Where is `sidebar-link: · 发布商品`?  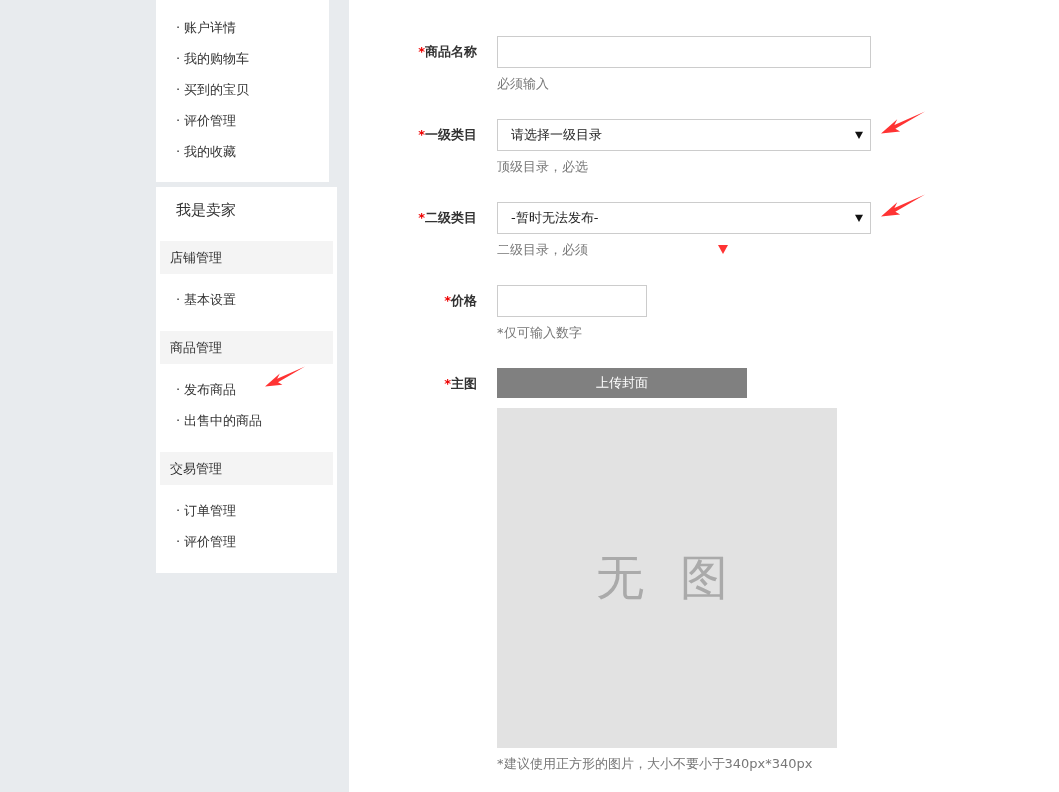 sidebar-link: · 发布商品 is located at coordinates (206, 389).